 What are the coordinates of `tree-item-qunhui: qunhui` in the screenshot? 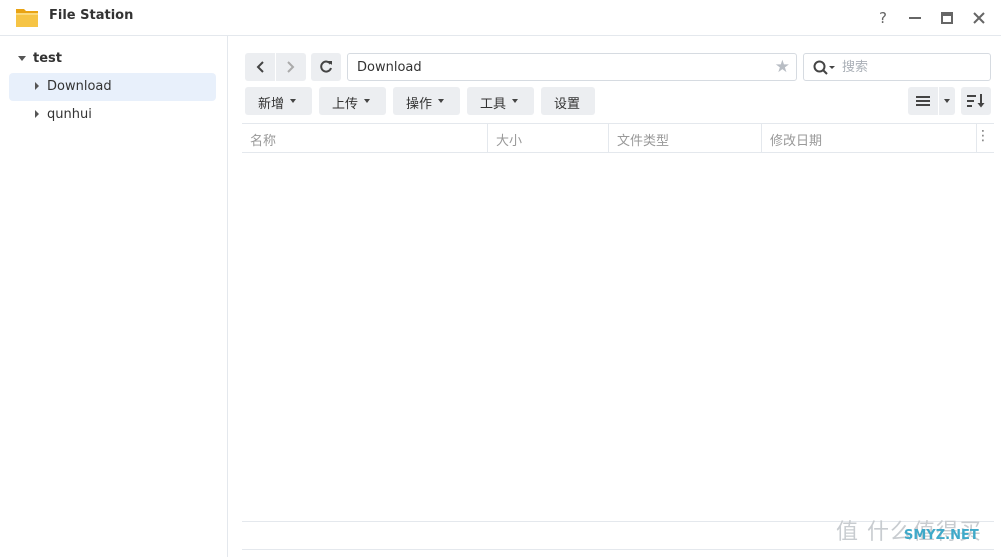 It's located at (112, 115).